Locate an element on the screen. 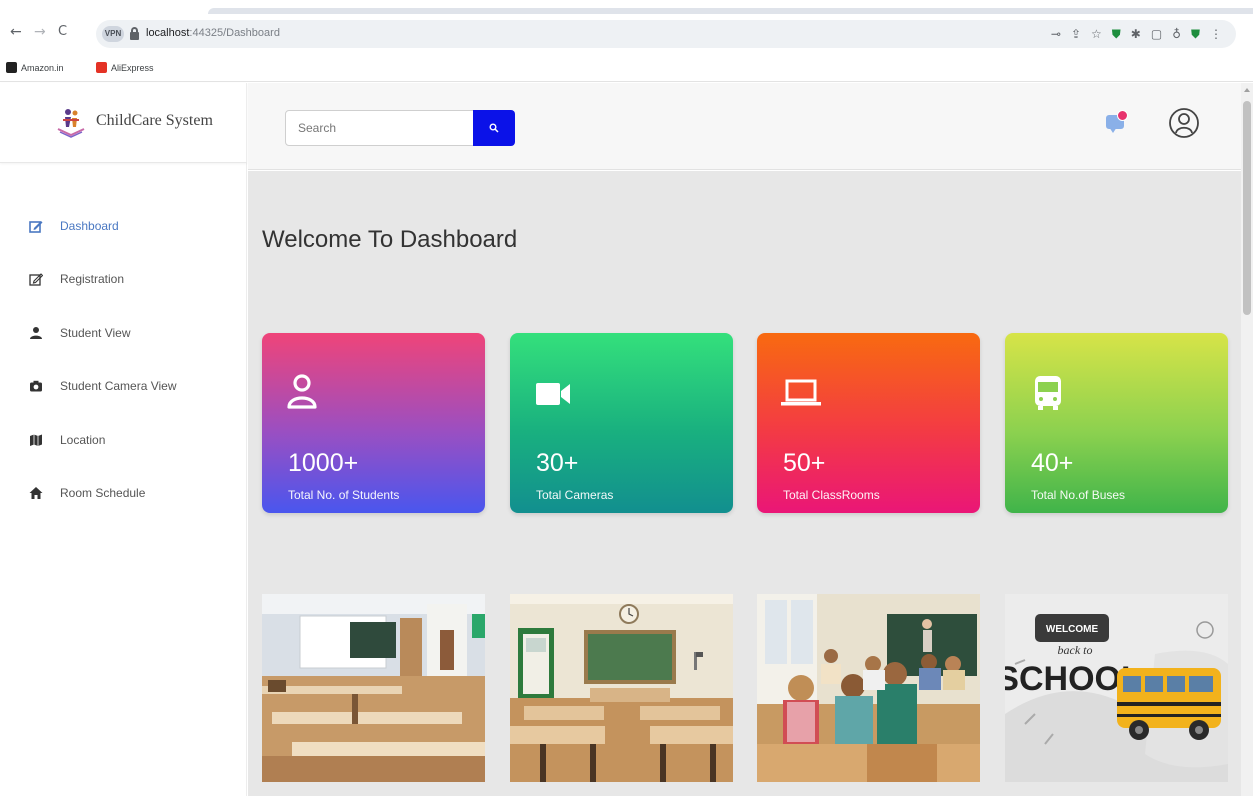 The width and height of the screenshot is (1253, 796). browser-tabstrip is located at coordinates (626, 7).